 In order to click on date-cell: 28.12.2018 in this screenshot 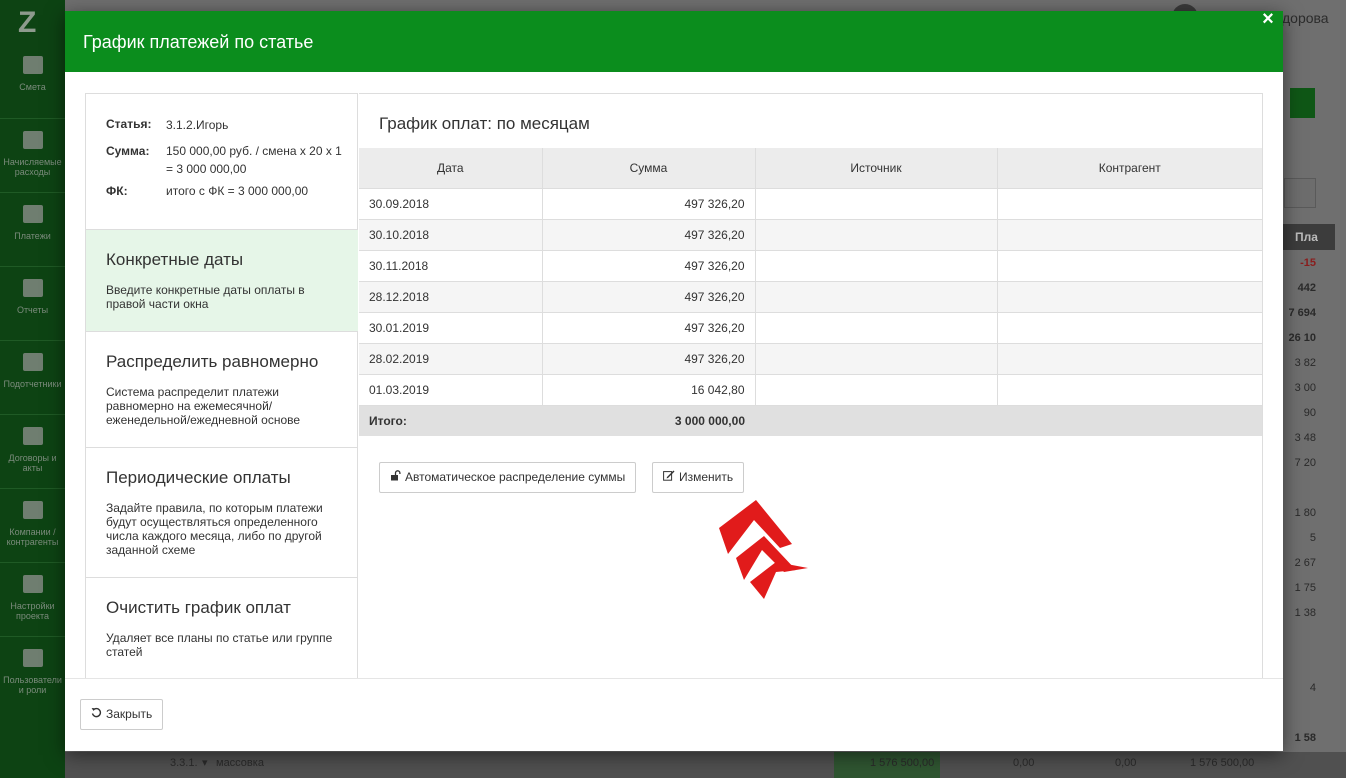, I will do `click(451, 296)`.